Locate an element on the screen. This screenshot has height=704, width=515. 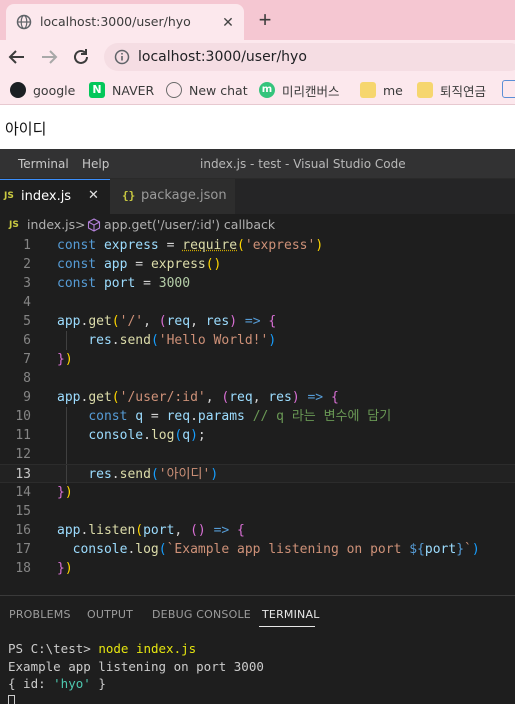
code-text: const express = require('express') is located at coordinates (190, 245).